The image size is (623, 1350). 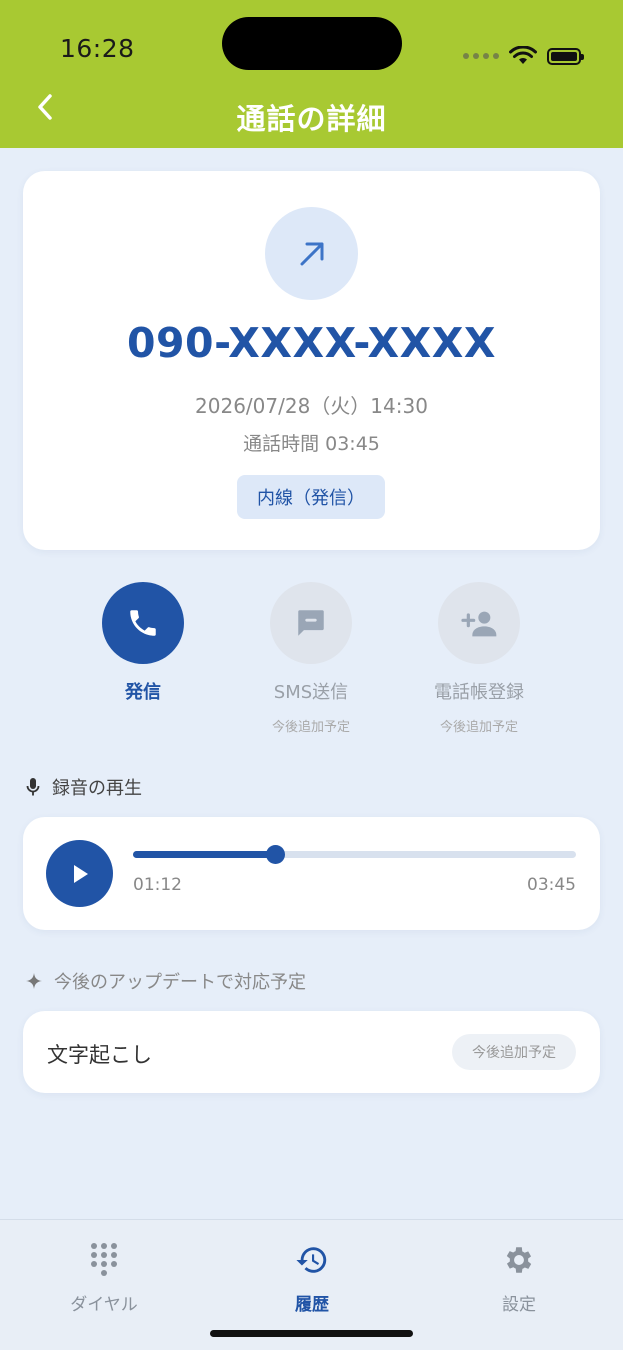 I want to click on nav-history: 履歴, so click(x=312, y=1278).